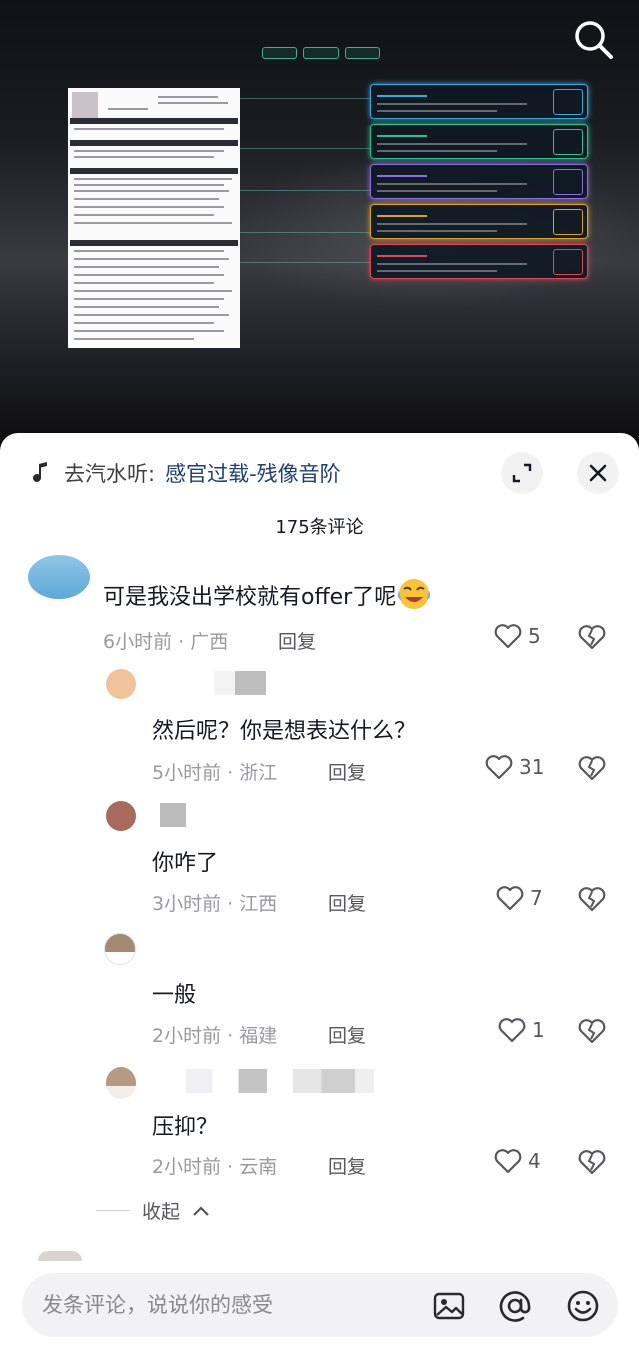  Describe the element at coordinates (514, 767) in the screenshot. I see `like-button: 31` at that location.